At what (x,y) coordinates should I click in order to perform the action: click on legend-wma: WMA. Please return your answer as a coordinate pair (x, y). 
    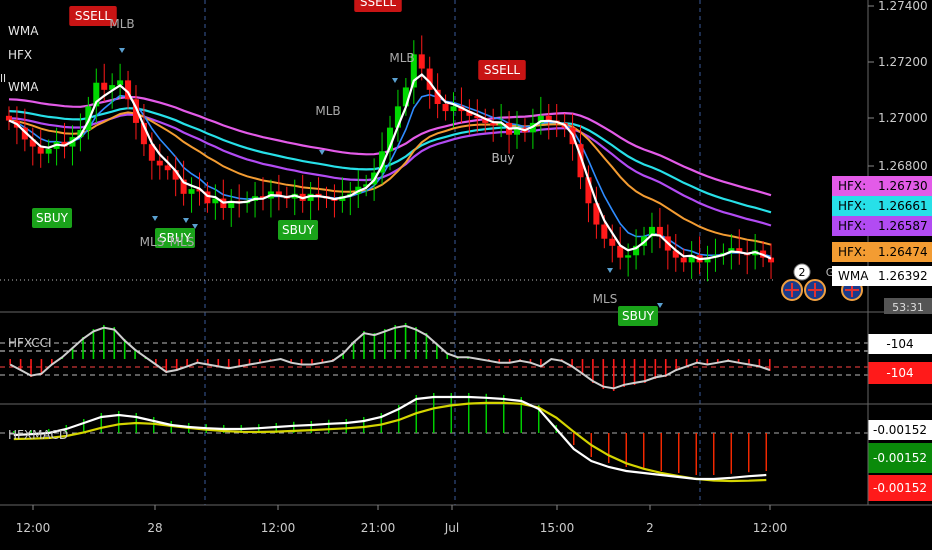
    Looking at the image, I should click on (23, 31).